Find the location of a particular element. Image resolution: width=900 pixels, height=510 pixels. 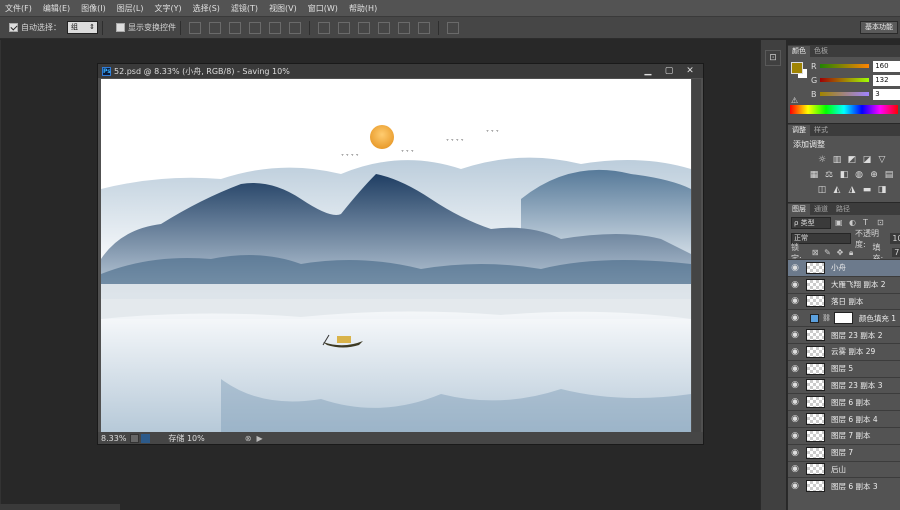

distribute-bottom-icon is located at coordinates (364, 27).